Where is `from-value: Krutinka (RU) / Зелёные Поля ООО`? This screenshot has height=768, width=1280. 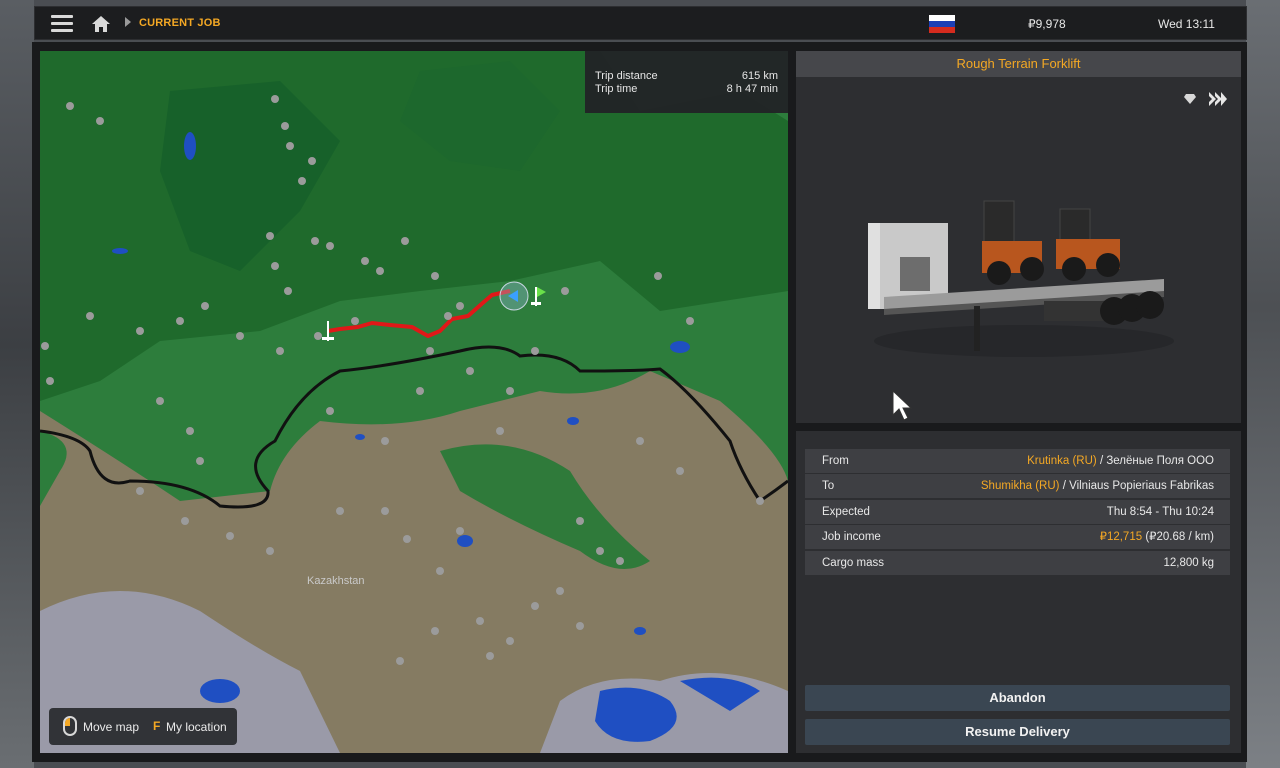 from-value: Krutinka (RU) / Зелёные Поля ООО is located at coordinates (1120, 461).